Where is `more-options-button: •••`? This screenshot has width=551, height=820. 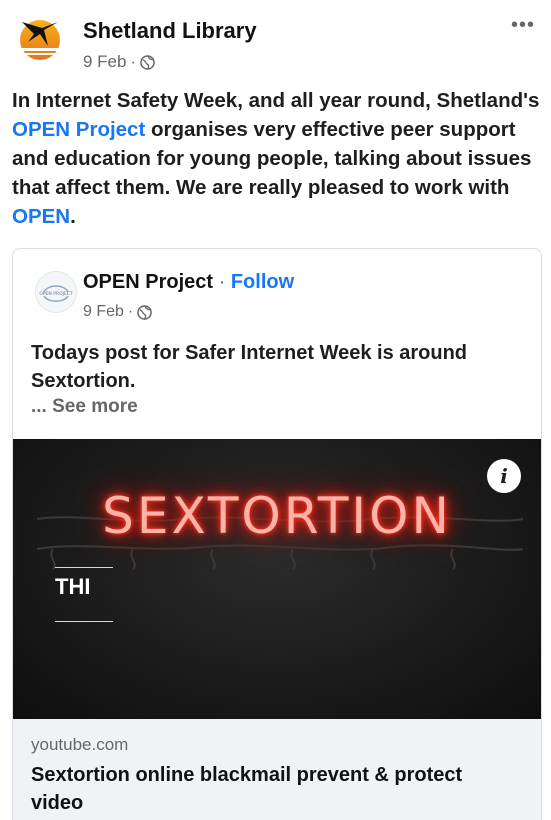 more-options-button: ••• is located at coordinates (523, 25).